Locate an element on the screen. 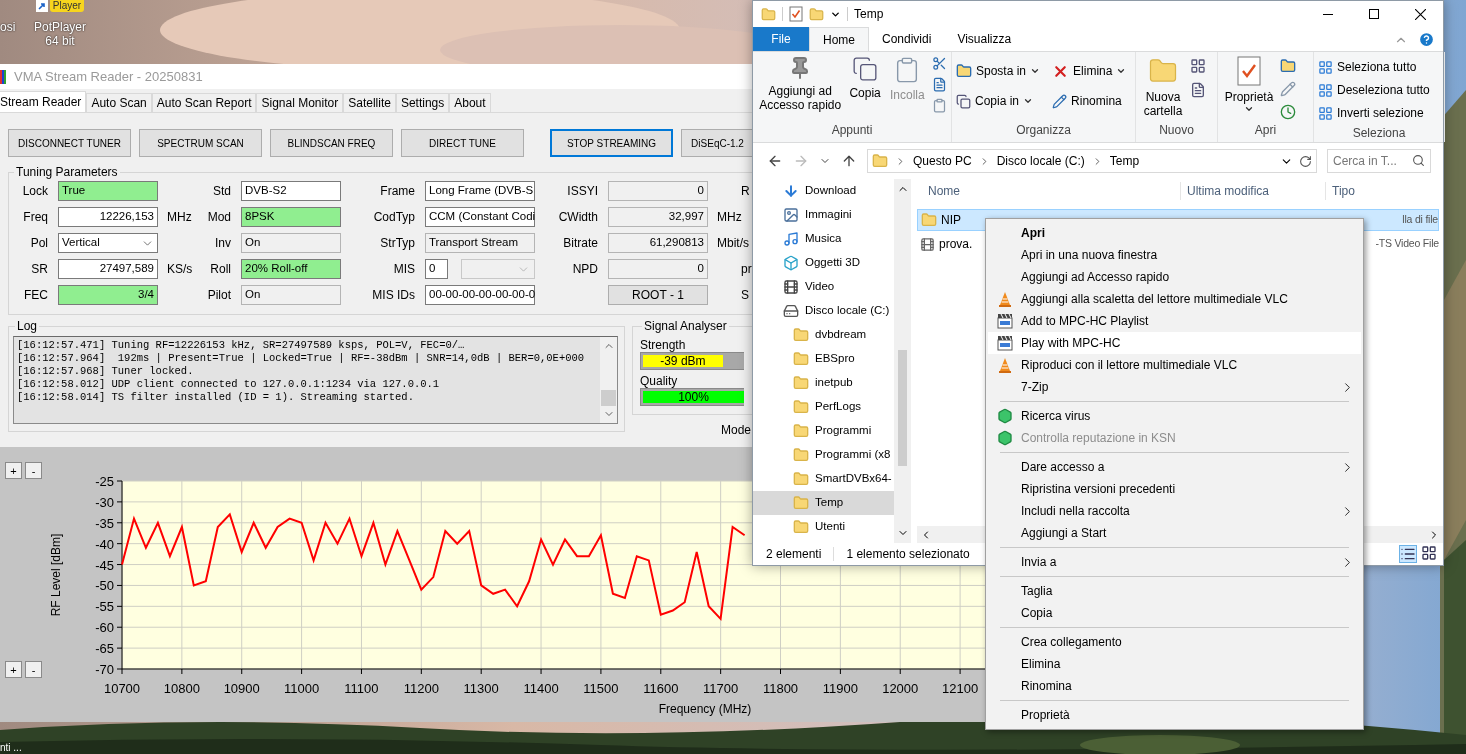  axis-title: Frequency (MHz) is located at coordinates (705, 709).